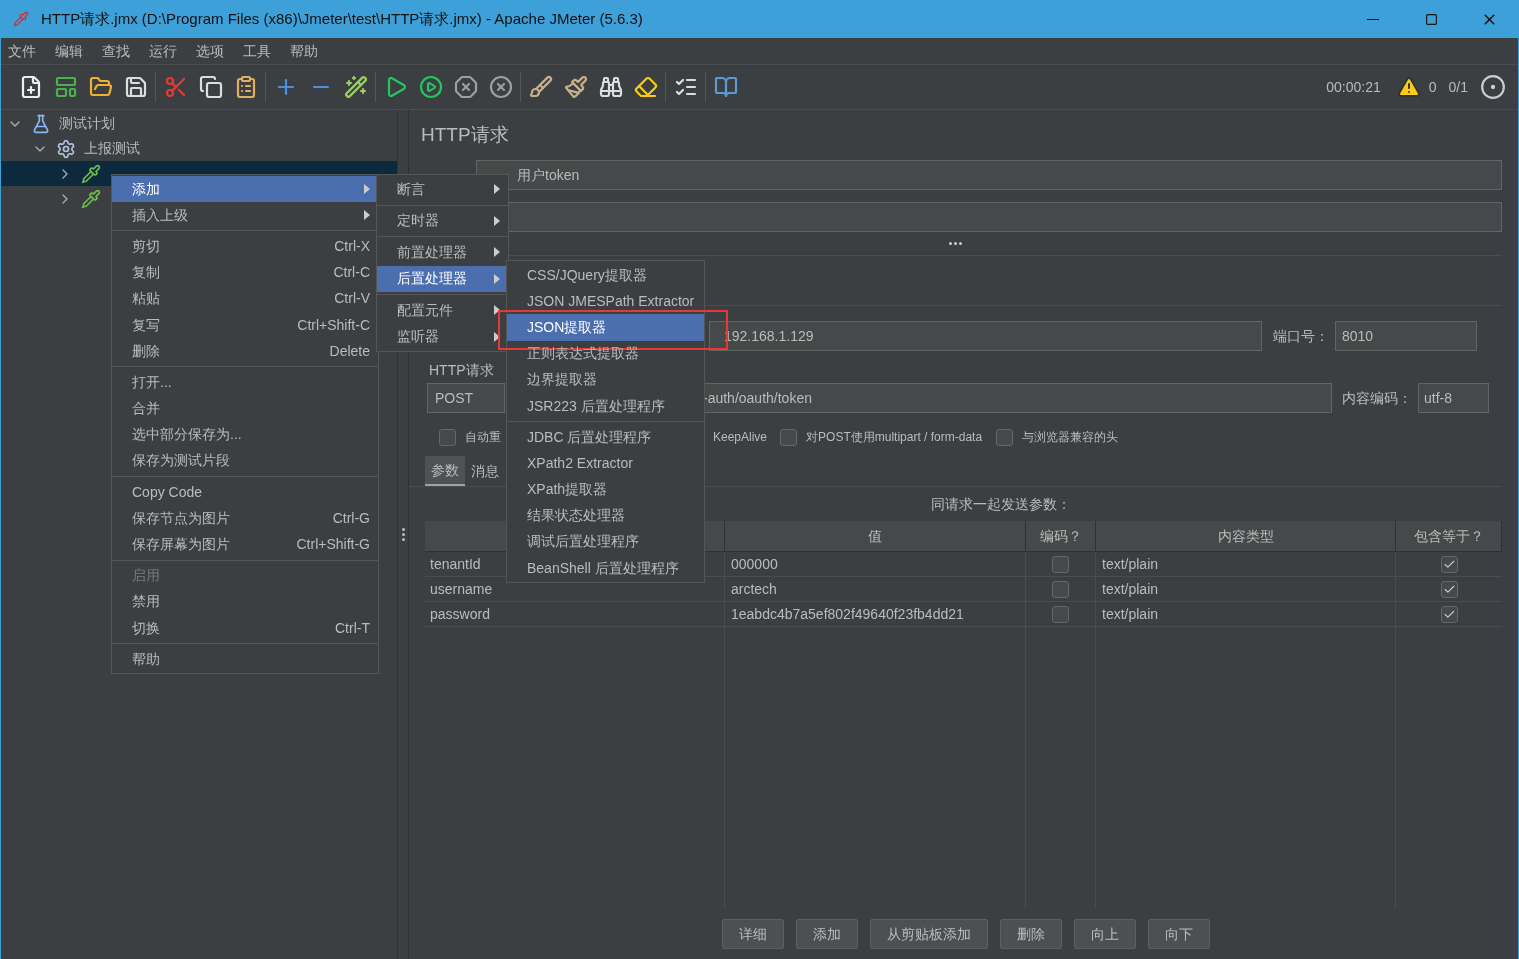 This screenshot has height=959, width=1519. What do you see at coordinates (894, 437) in the screenshot?
I see `option-label: 对POST使用multipart / form-data` at bounding box center [894, 437].